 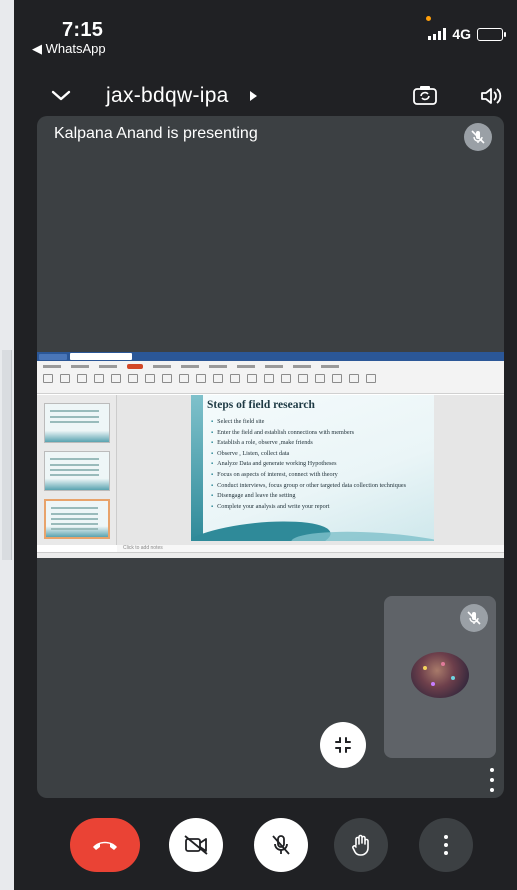 I want to click on chevron-down-icon, so click(x=61, y=97).